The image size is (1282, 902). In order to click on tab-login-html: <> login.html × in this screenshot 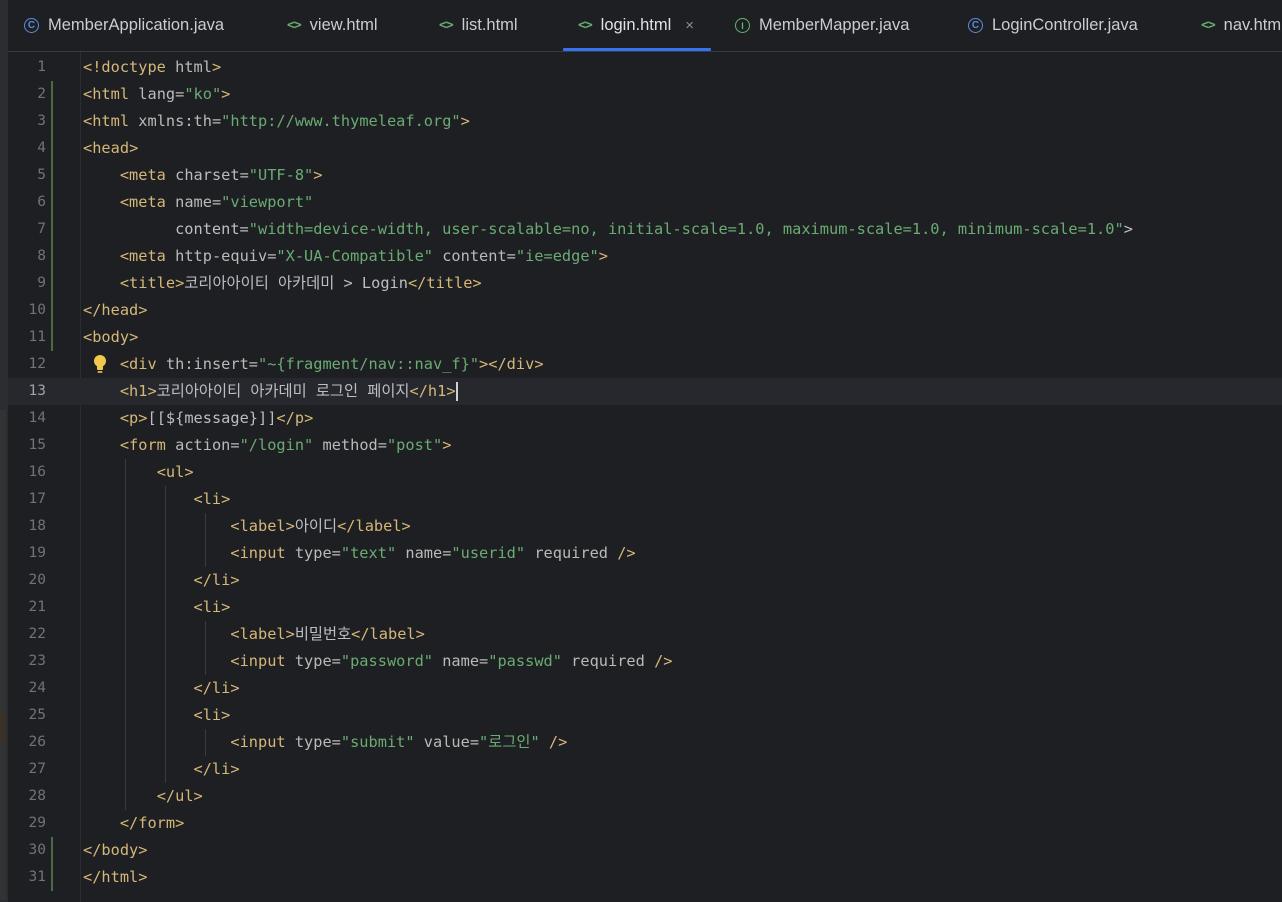, I will do `click(637, 25)`.